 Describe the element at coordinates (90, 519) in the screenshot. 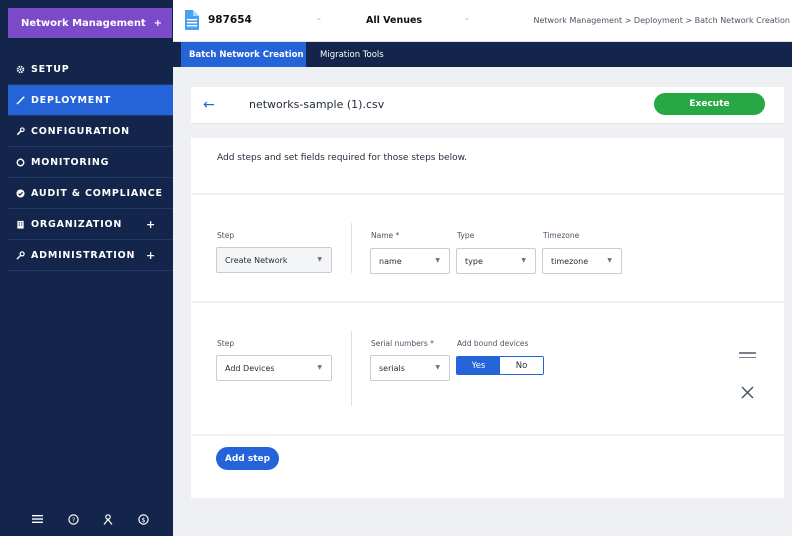

I see `sidebar-footer: ? $` at that location.